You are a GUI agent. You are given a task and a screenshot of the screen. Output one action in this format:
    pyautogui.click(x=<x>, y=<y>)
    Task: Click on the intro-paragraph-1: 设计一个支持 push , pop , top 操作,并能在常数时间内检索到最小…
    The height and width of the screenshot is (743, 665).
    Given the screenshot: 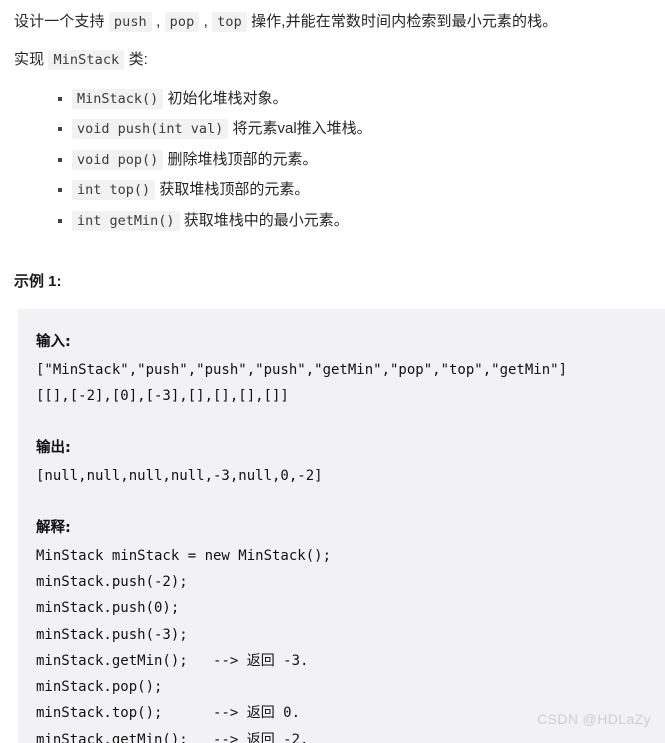 What is the action you would take?
    pyautogui.click(x=332, y=16)
    